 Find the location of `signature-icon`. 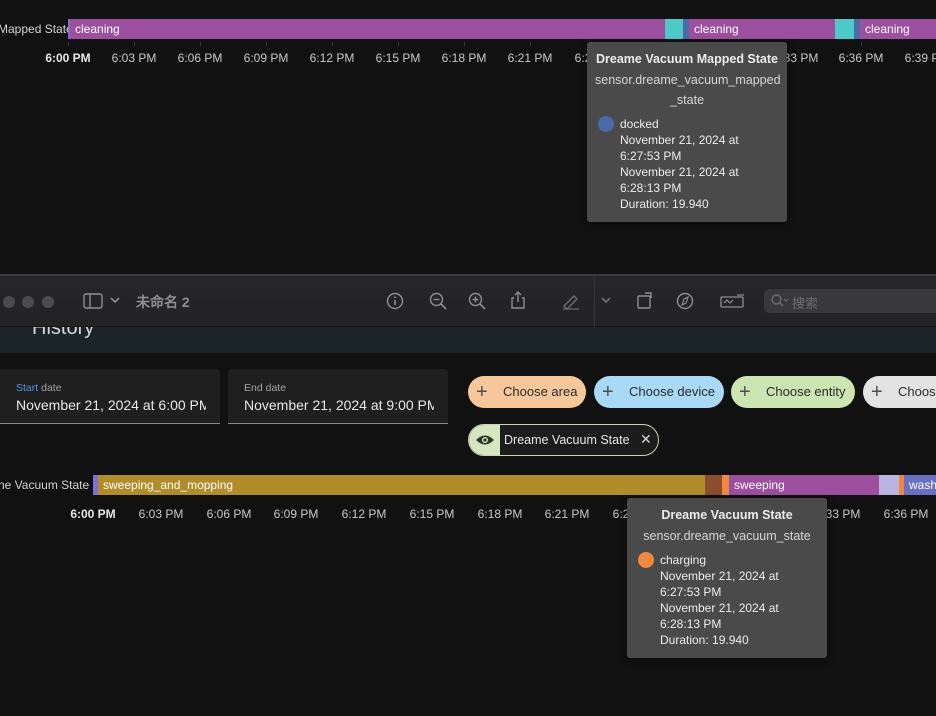

signature-icon is located at coordinates (733, 303).